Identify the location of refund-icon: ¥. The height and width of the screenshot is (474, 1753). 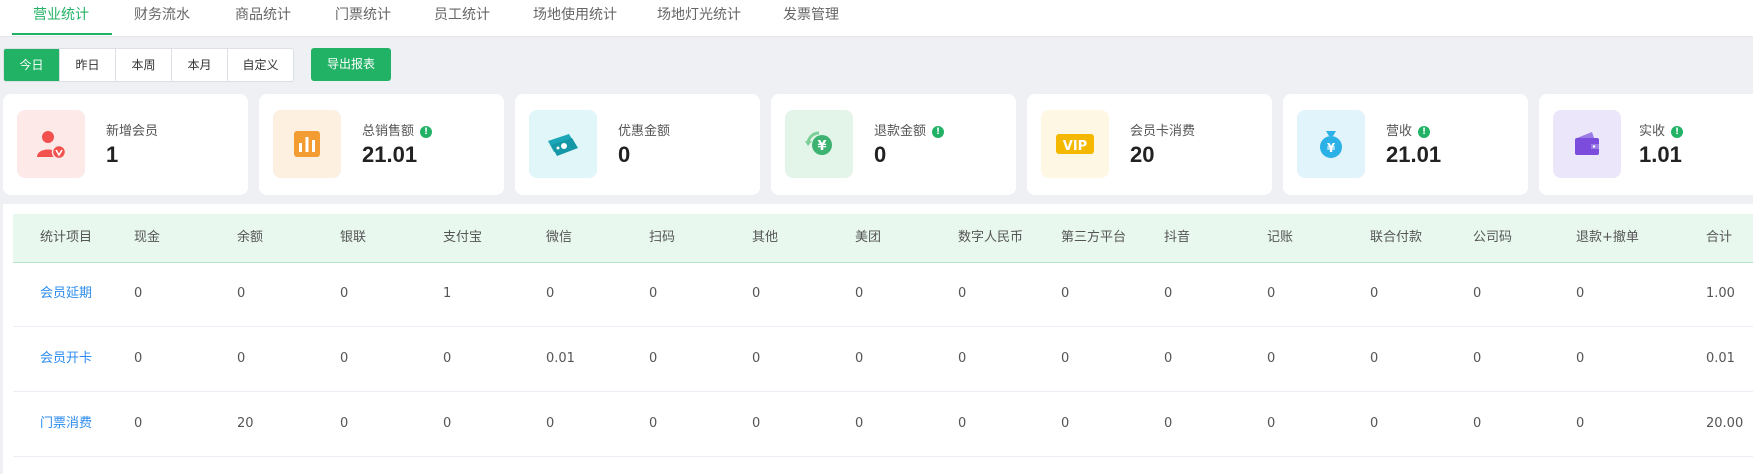
(819, 144).